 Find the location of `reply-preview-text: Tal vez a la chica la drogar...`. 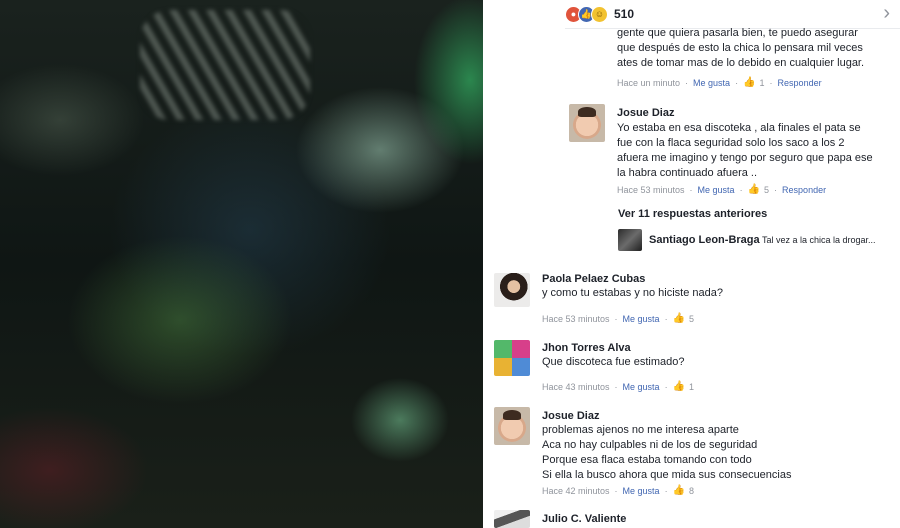

reply-preview-text: Tal vez a la chica la drogar... is located at coordinates (819, 240).